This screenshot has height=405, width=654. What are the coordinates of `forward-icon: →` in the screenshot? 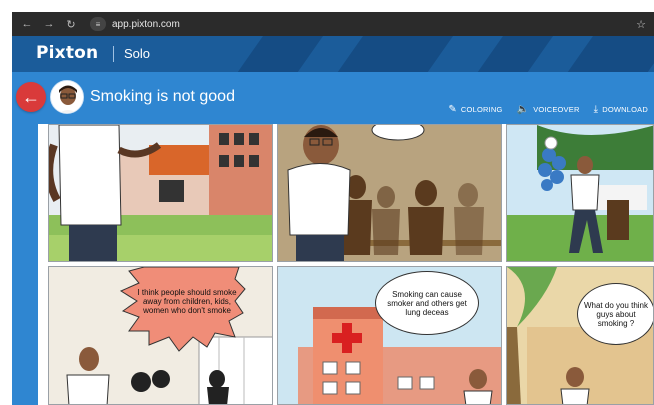 It's located at (49, 24).